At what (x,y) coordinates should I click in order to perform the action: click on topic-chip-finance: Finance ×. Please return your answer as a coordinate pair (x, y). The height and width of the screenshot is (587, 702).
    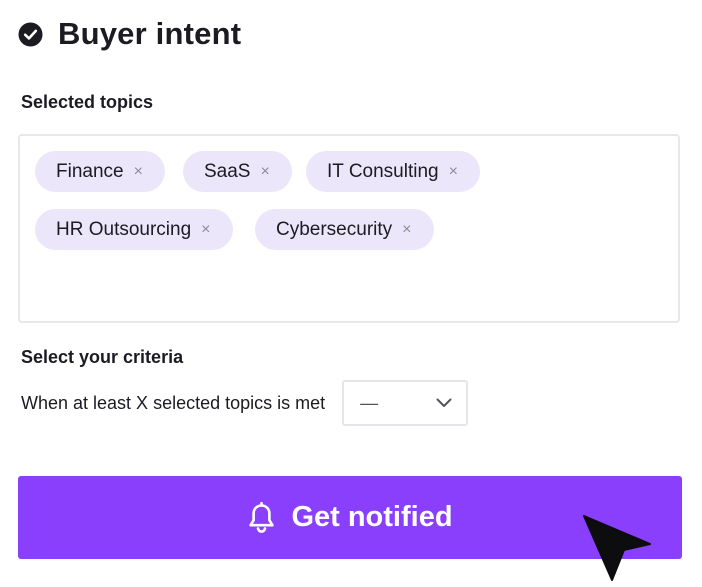
    Looking at the image, I should click on (100, 171).